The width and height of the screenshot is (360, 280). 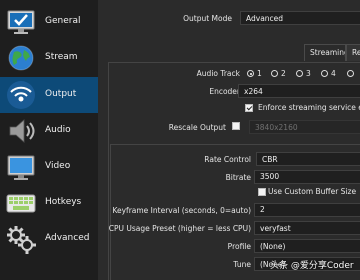 What do you see at coordinates (307, 210) in the screenshot?
I see `keyframe-interval-input: 2` at bounding box center [307, 210].